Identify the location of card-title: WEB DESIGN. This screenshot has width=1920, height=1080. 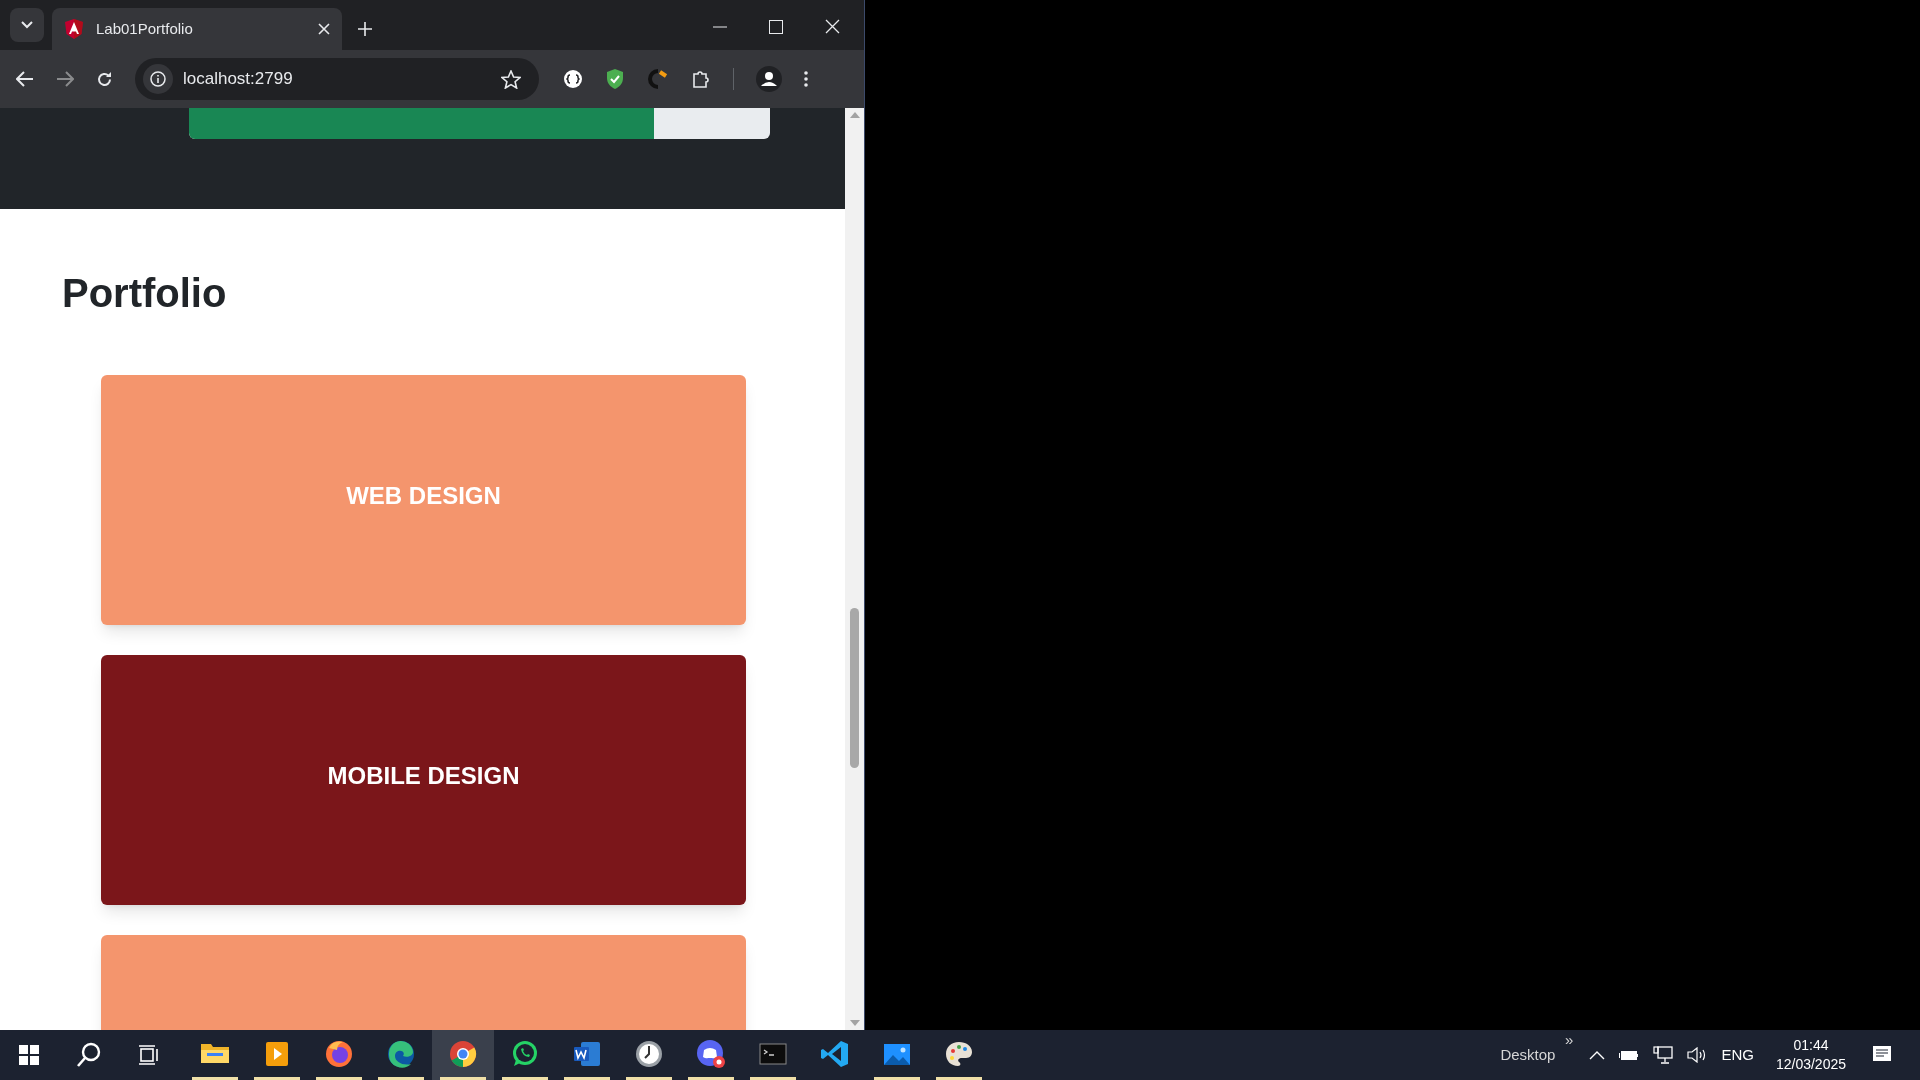
(423, 496).